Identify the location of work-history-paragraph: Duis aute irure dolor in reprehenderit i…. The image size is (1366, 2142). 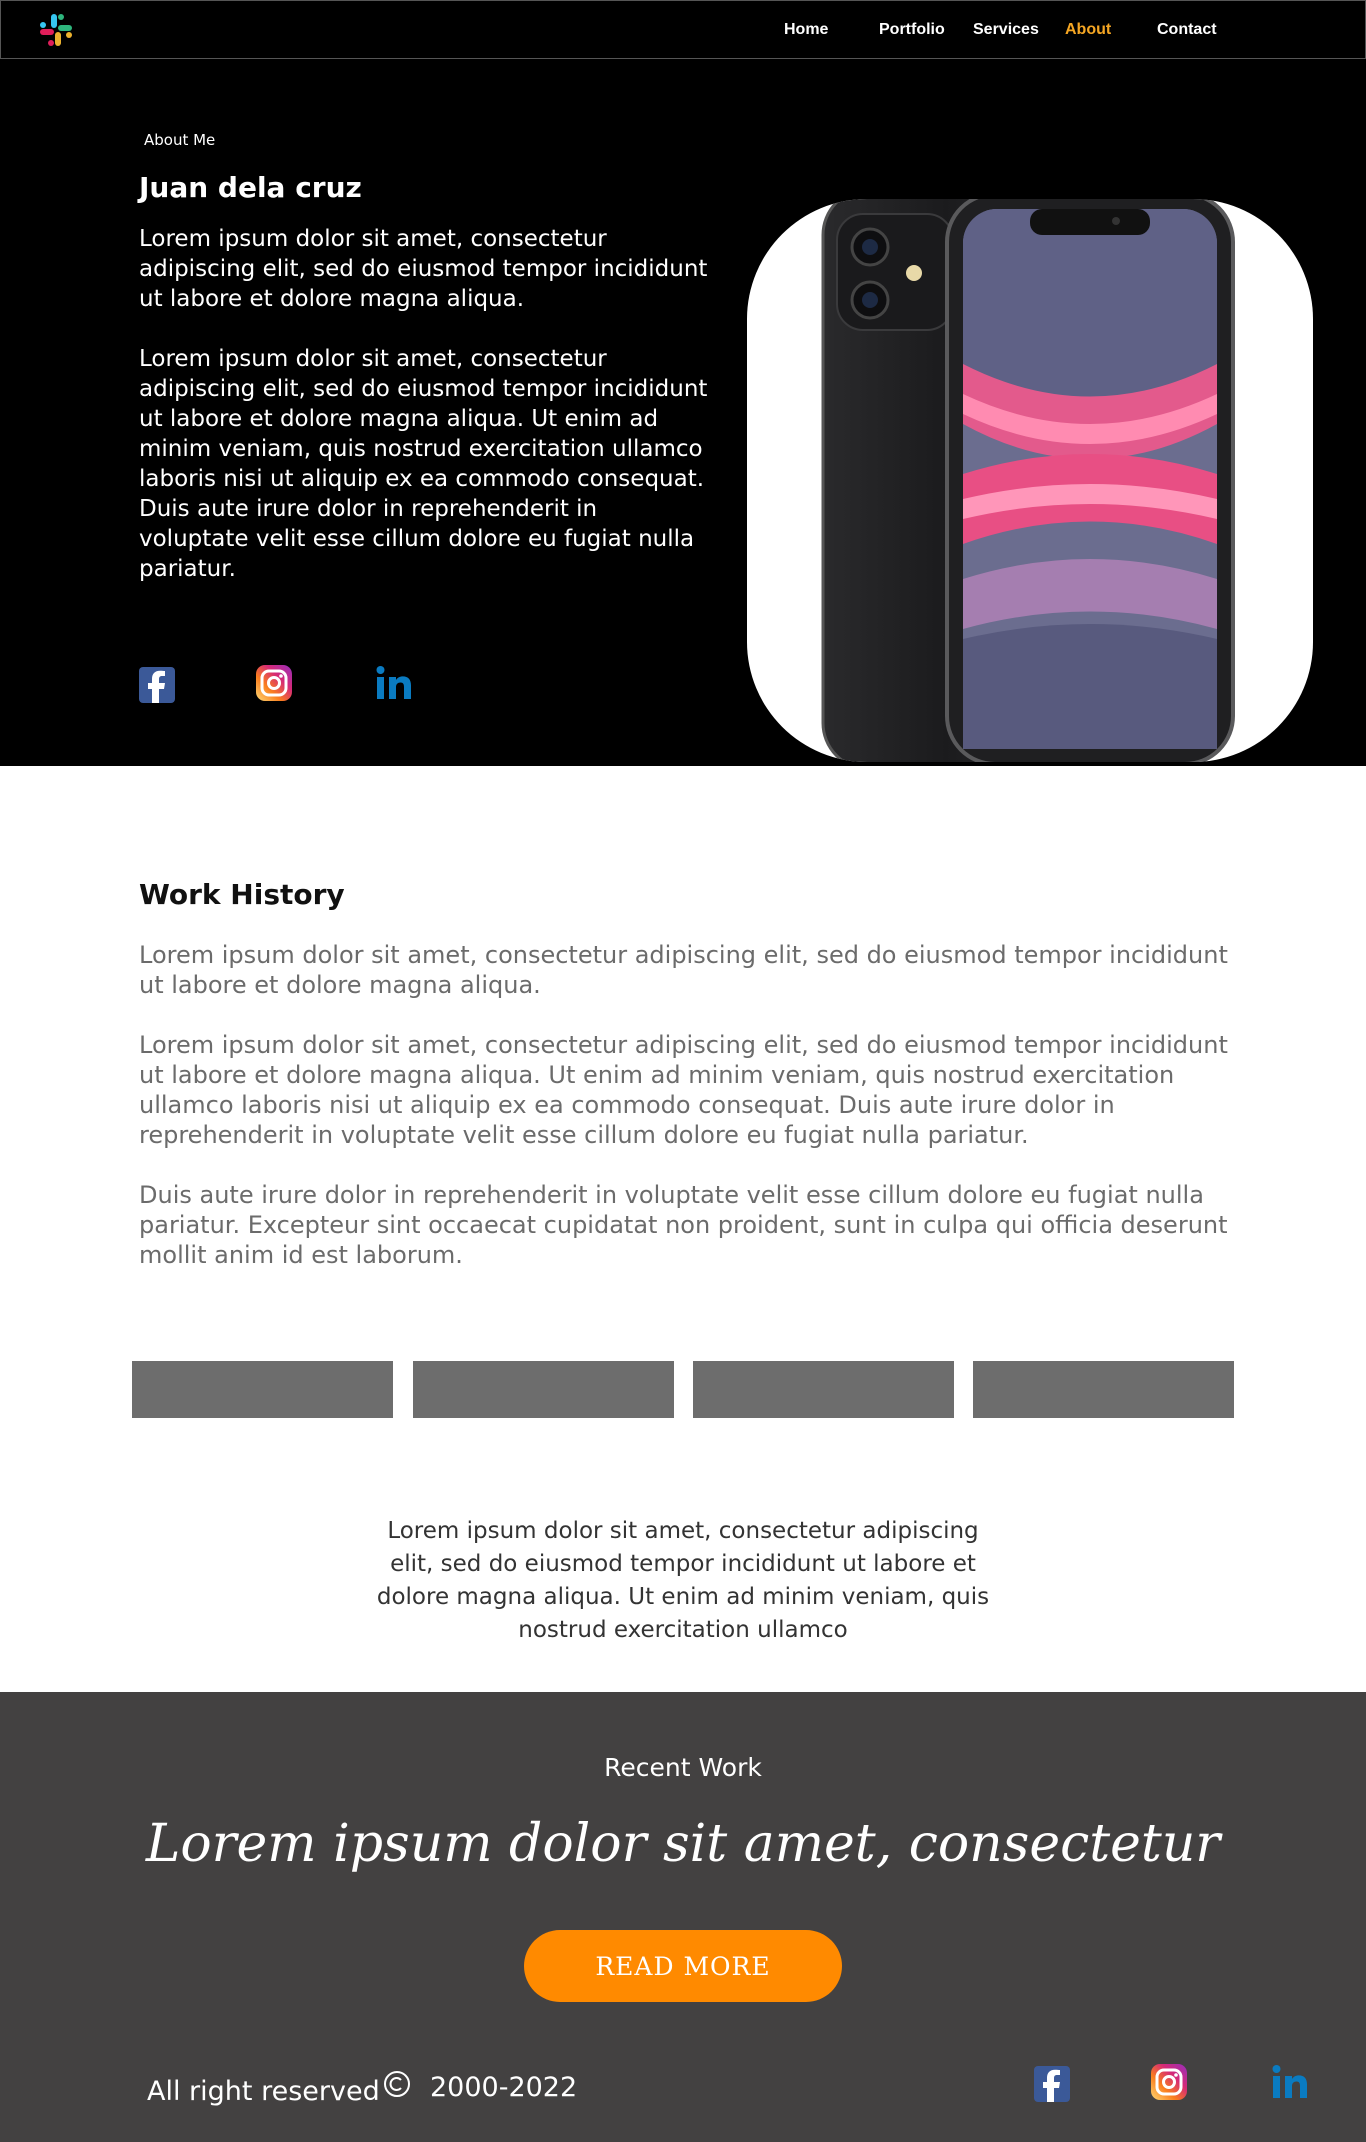
(683, 1225).